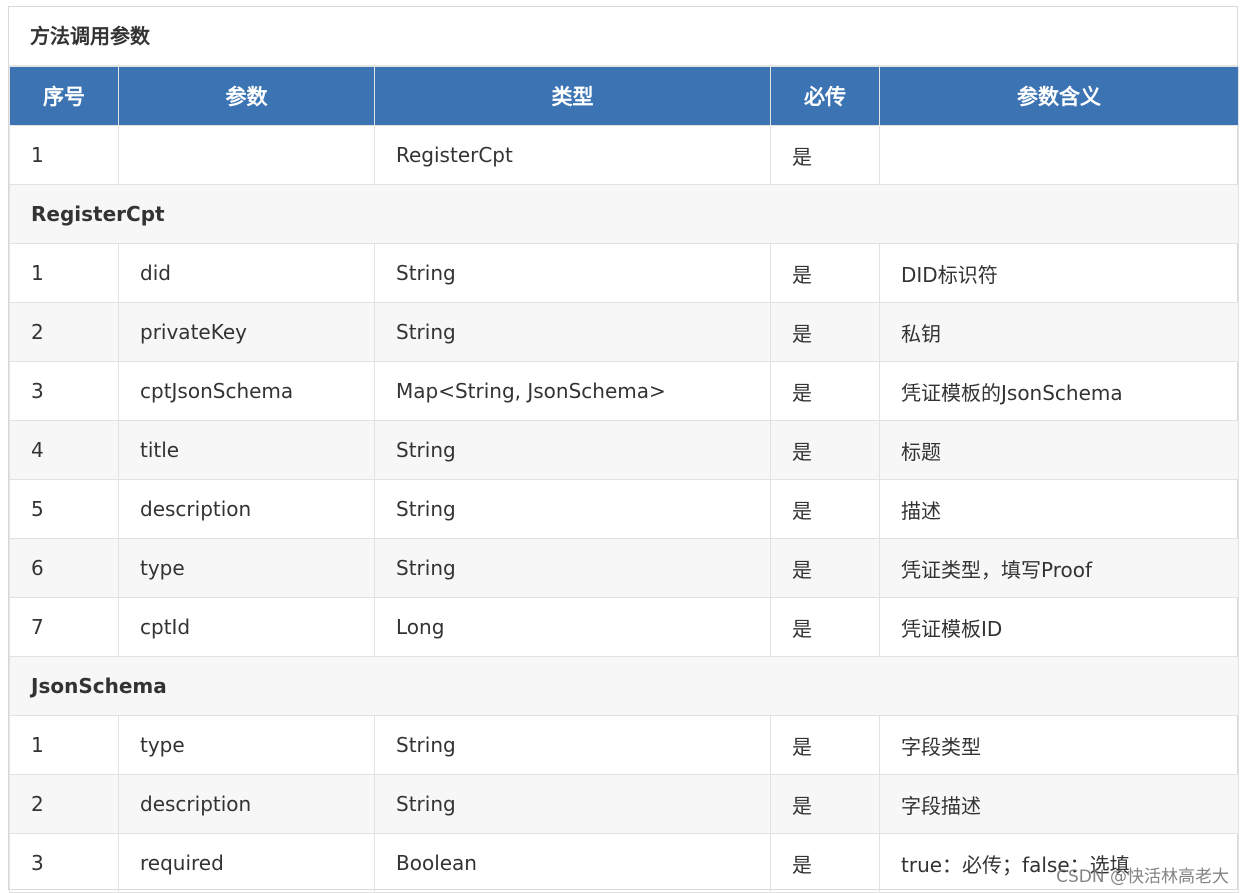 The width and height of the screenshot is (1243, 893). What do you see at coordinates (64, 509) in the screenshot?
I see `cell-index: 5` at bounding box center [64, 509].